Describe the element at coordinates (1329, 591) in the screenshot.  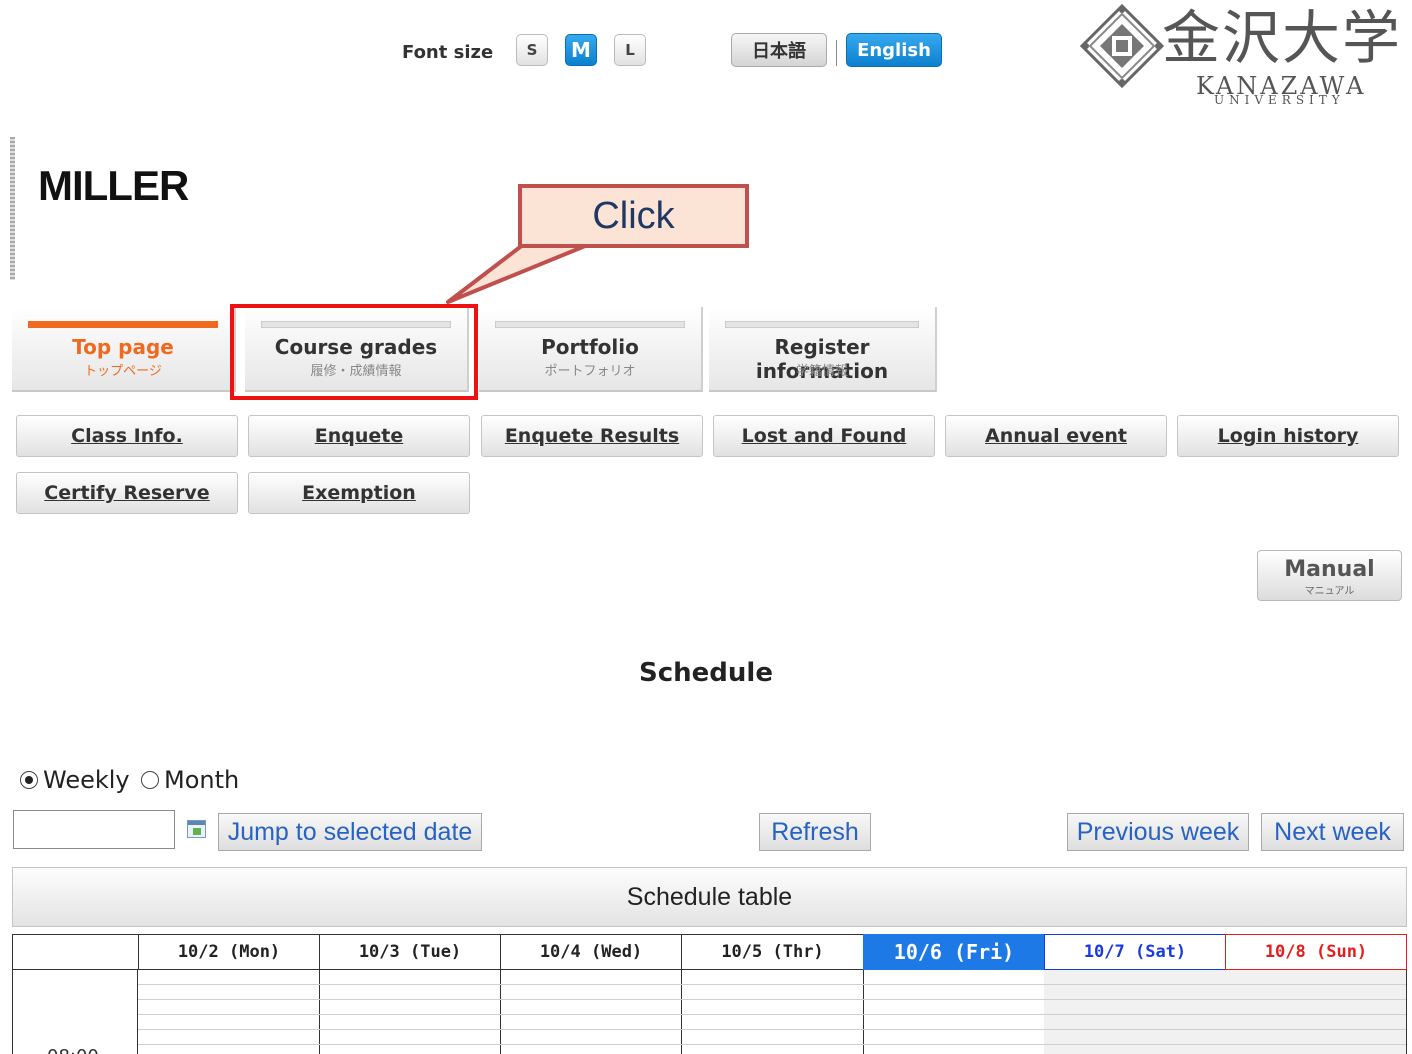
I see `manual-sublabel: マニュアル` at that location.